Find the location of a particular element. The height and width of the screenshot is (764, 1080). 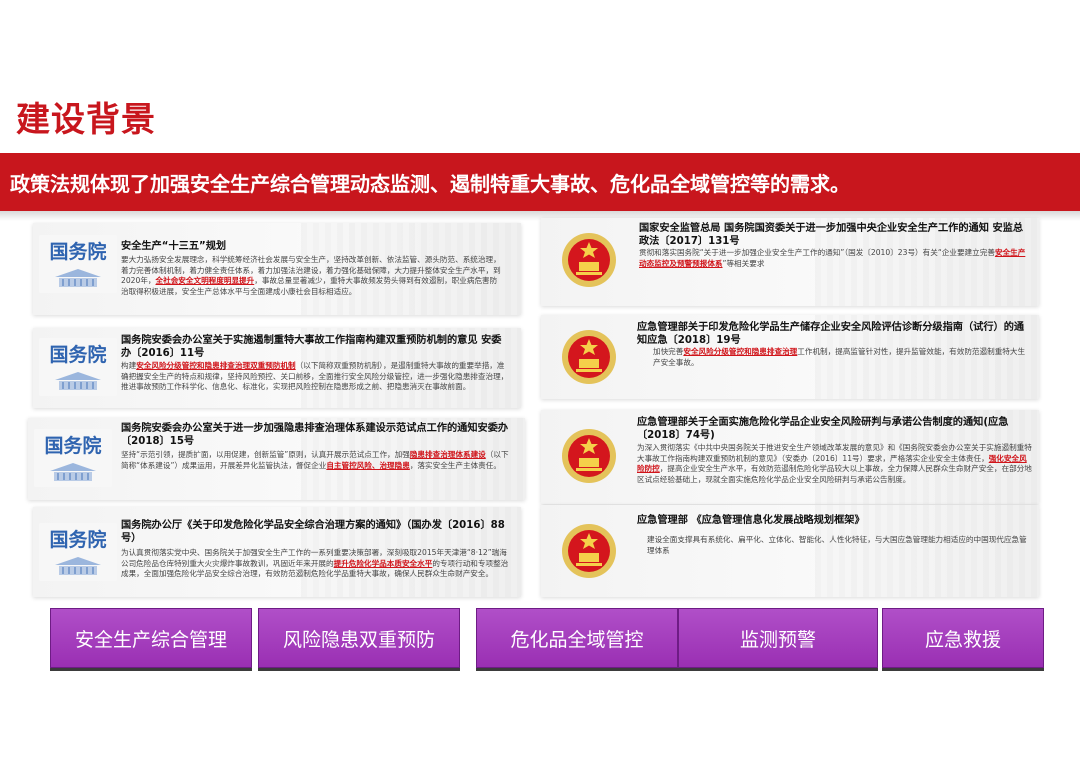

highlight-text: 提升危险化学品本质安全水平 is located at coordinates (383, 563).